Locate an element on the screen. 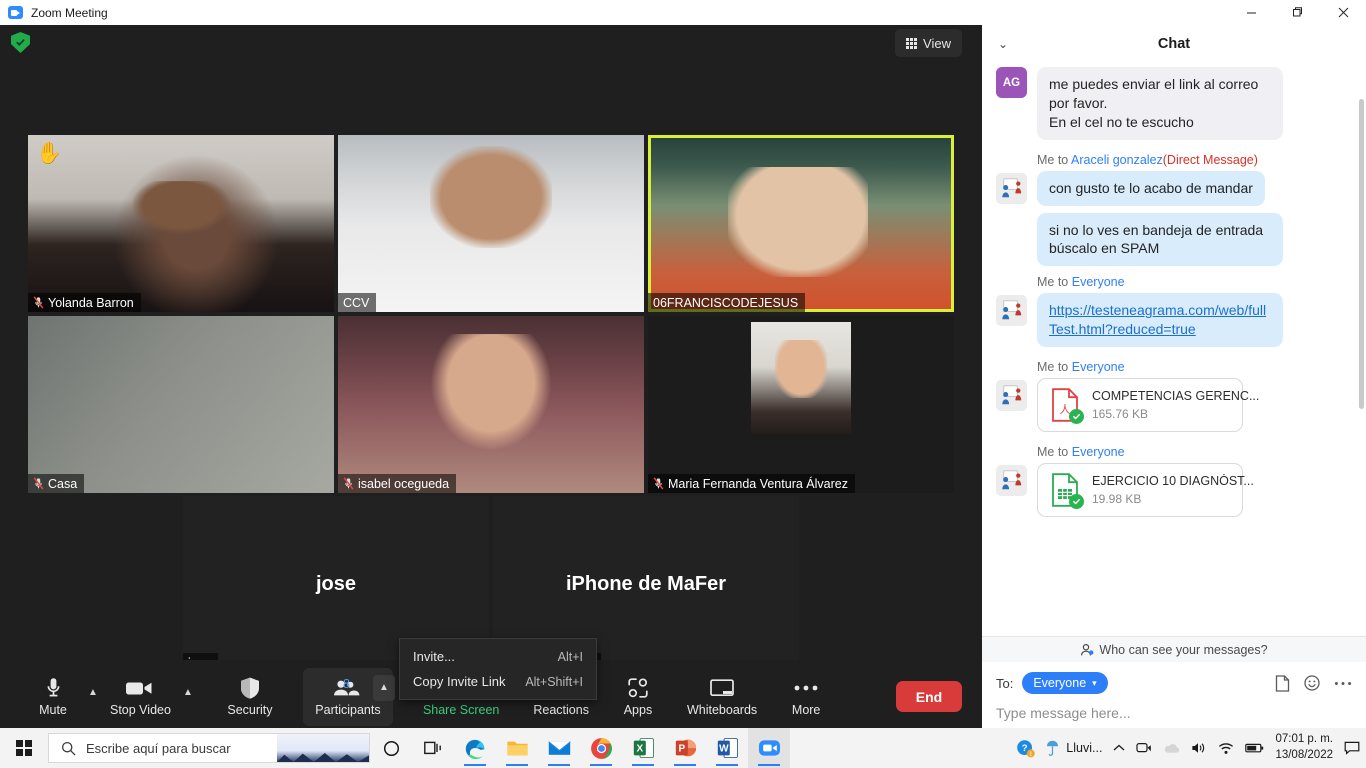  shield-icon is located at coordinates (250, 688).